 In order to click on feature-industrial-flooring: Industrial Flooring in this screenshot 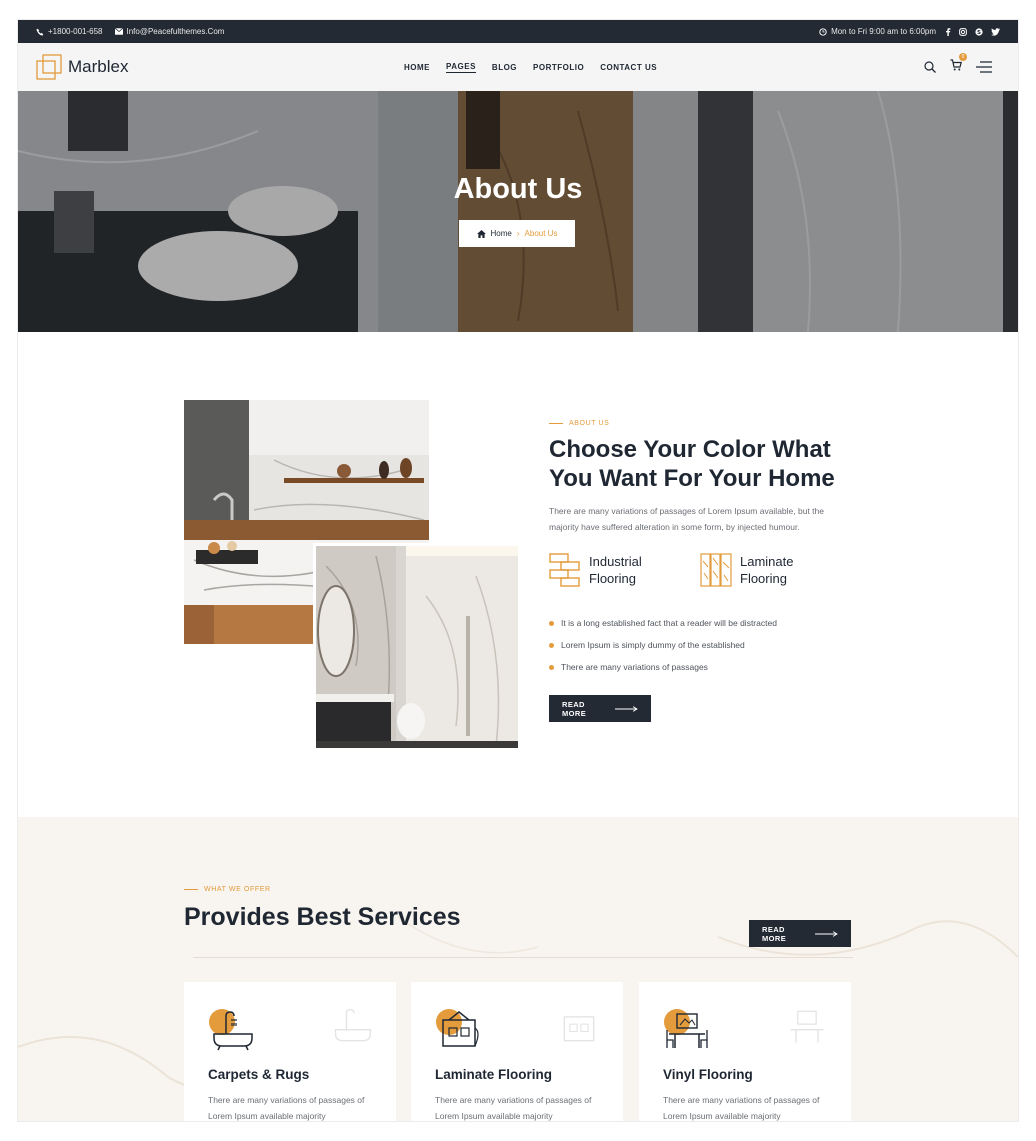, I will do `click(604, 570)`.